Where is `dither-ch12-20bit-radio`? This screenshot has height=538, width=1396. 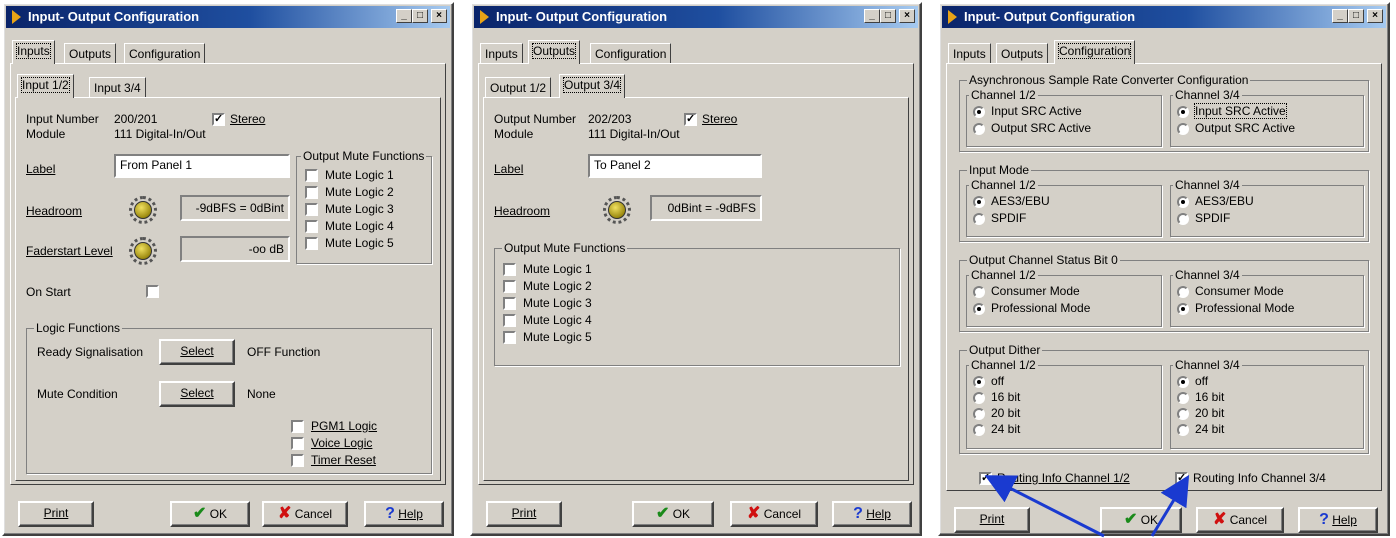
dither-ch12-20bit-radio is located at coordinates (979, 414).